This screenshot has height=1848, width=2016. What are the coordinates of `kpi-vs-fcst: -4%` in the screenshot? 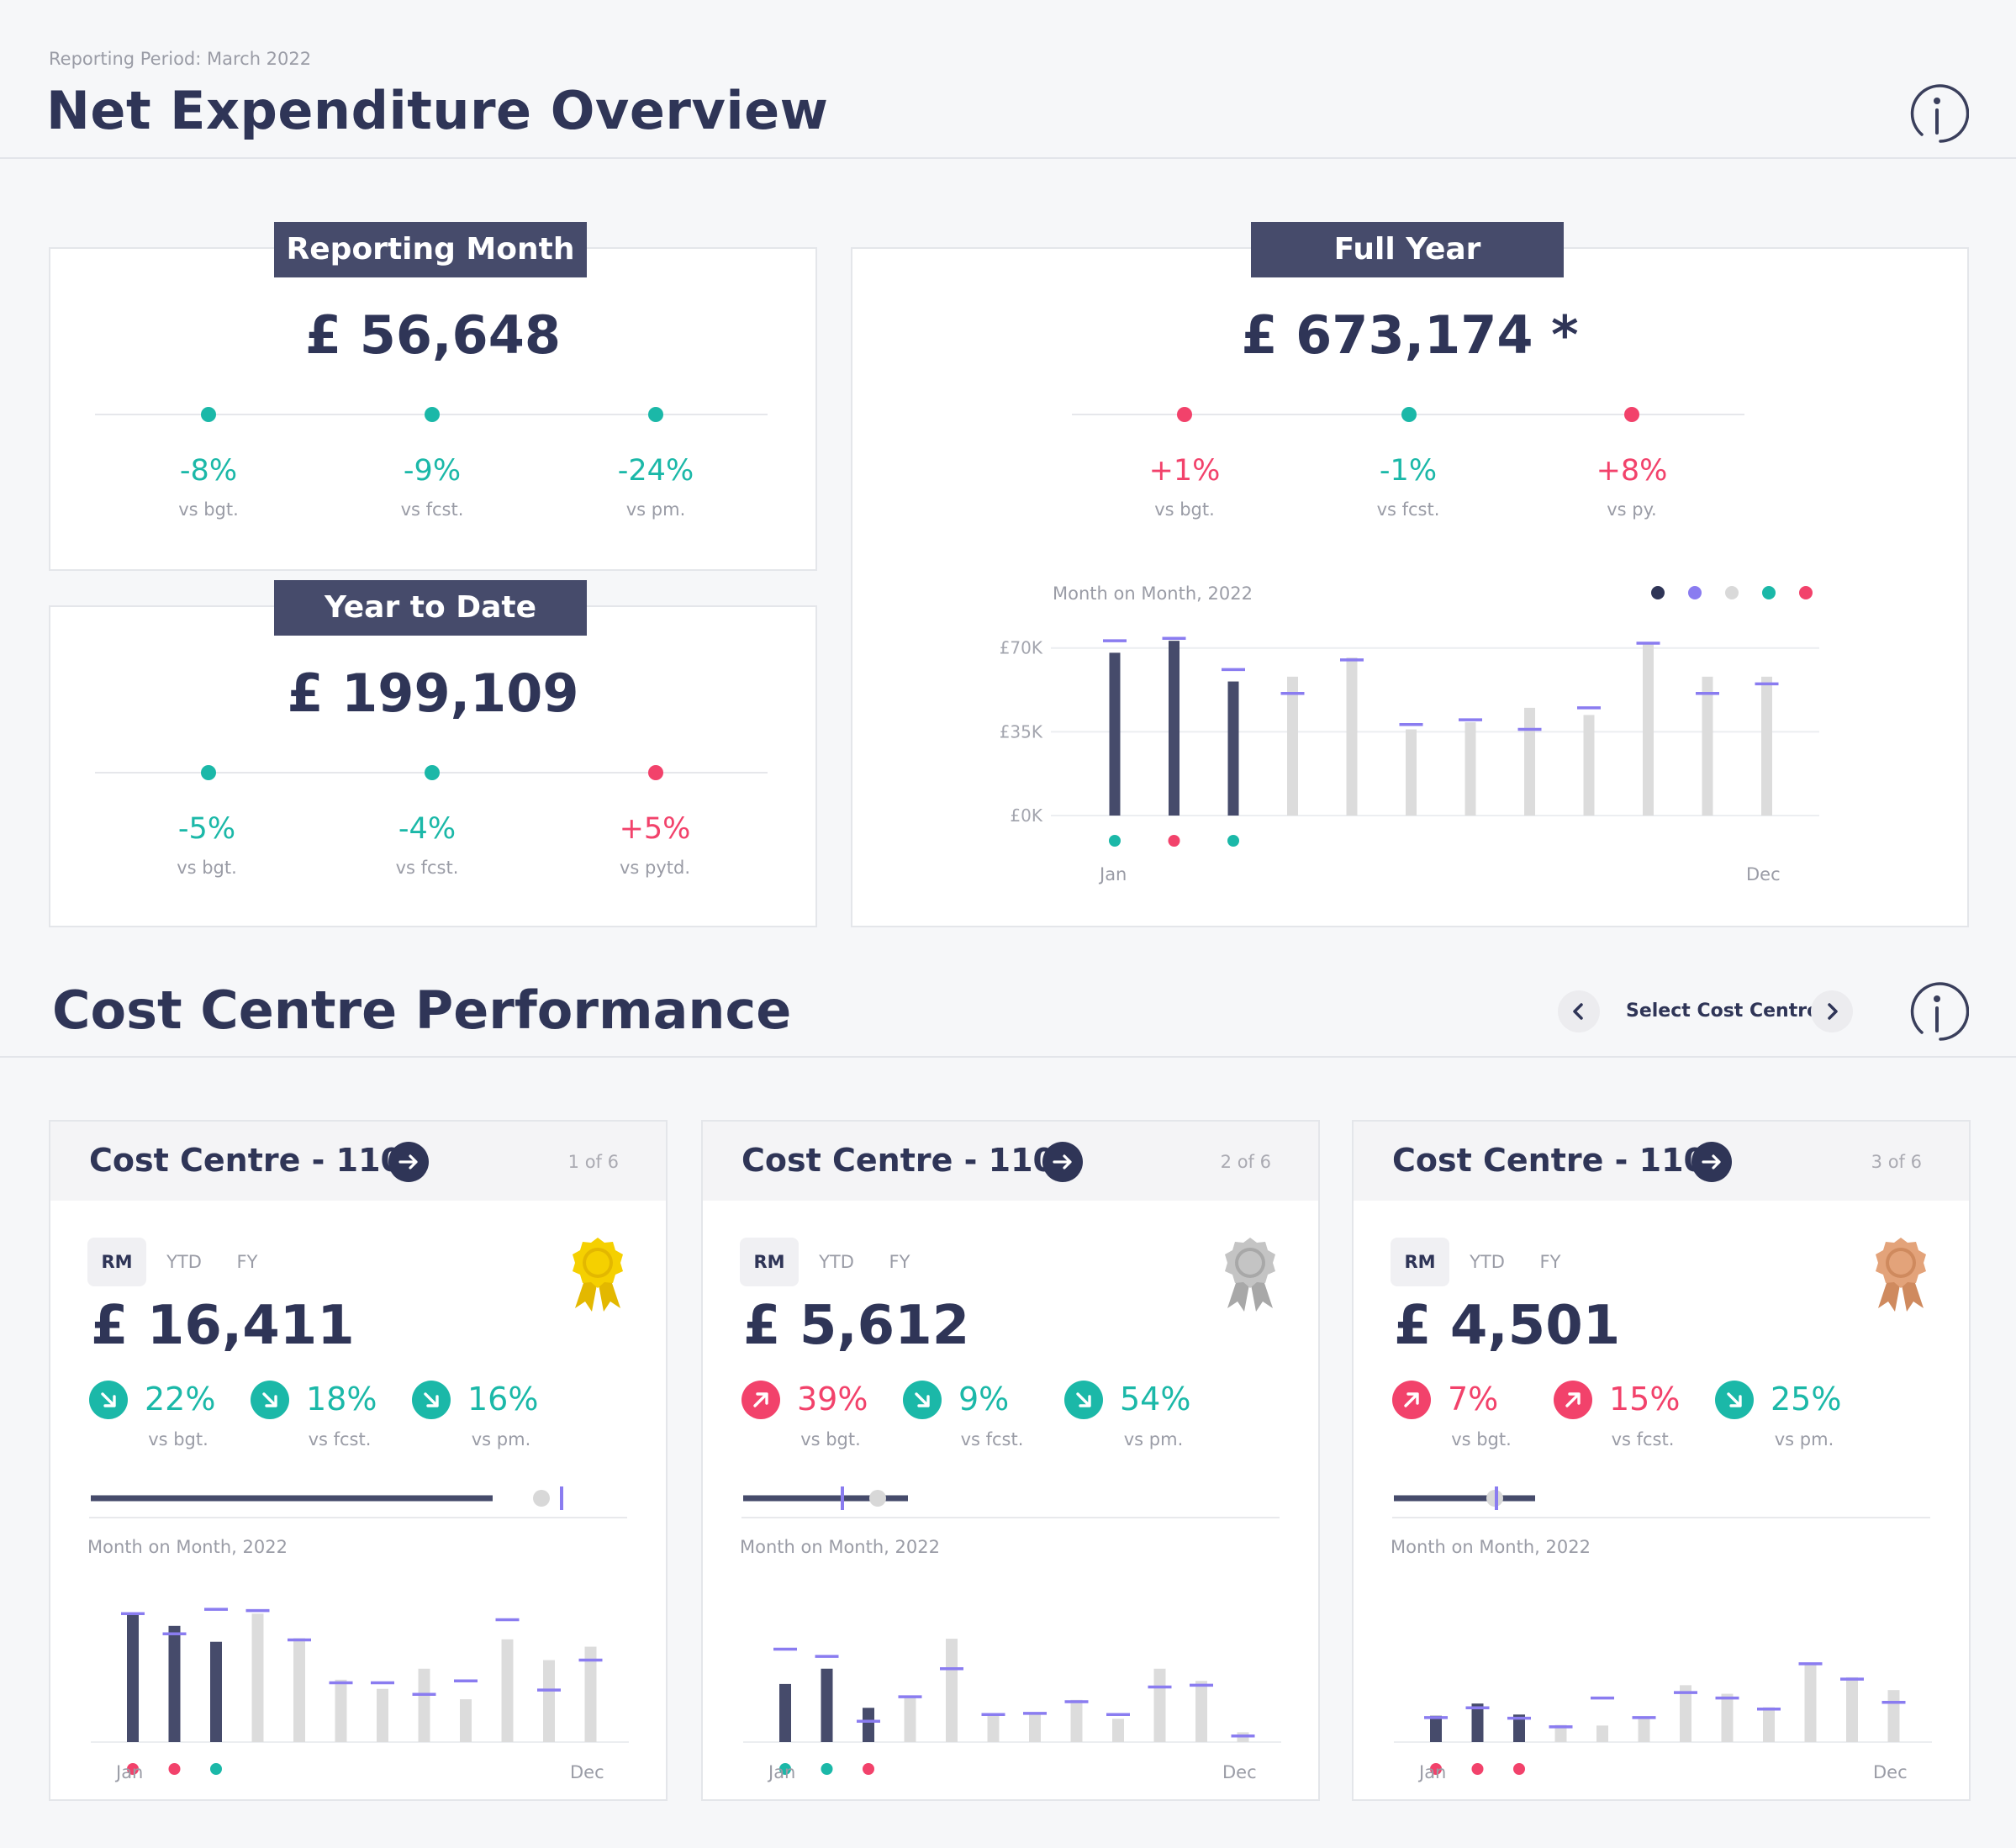 It's located at (427, 829).